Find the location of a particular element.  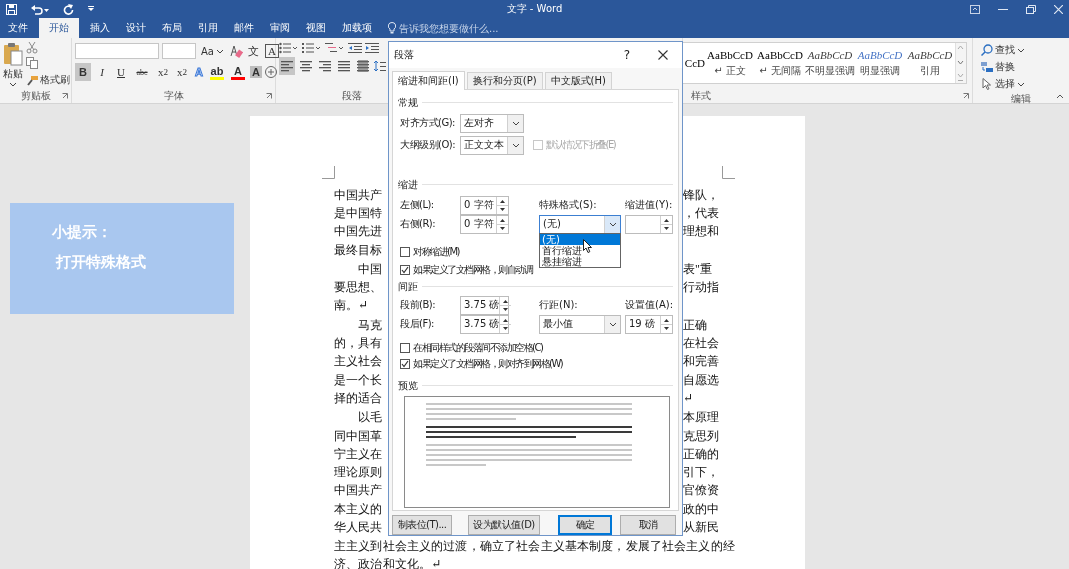

section-heading: 常规 is located at coordinates (408, 102).